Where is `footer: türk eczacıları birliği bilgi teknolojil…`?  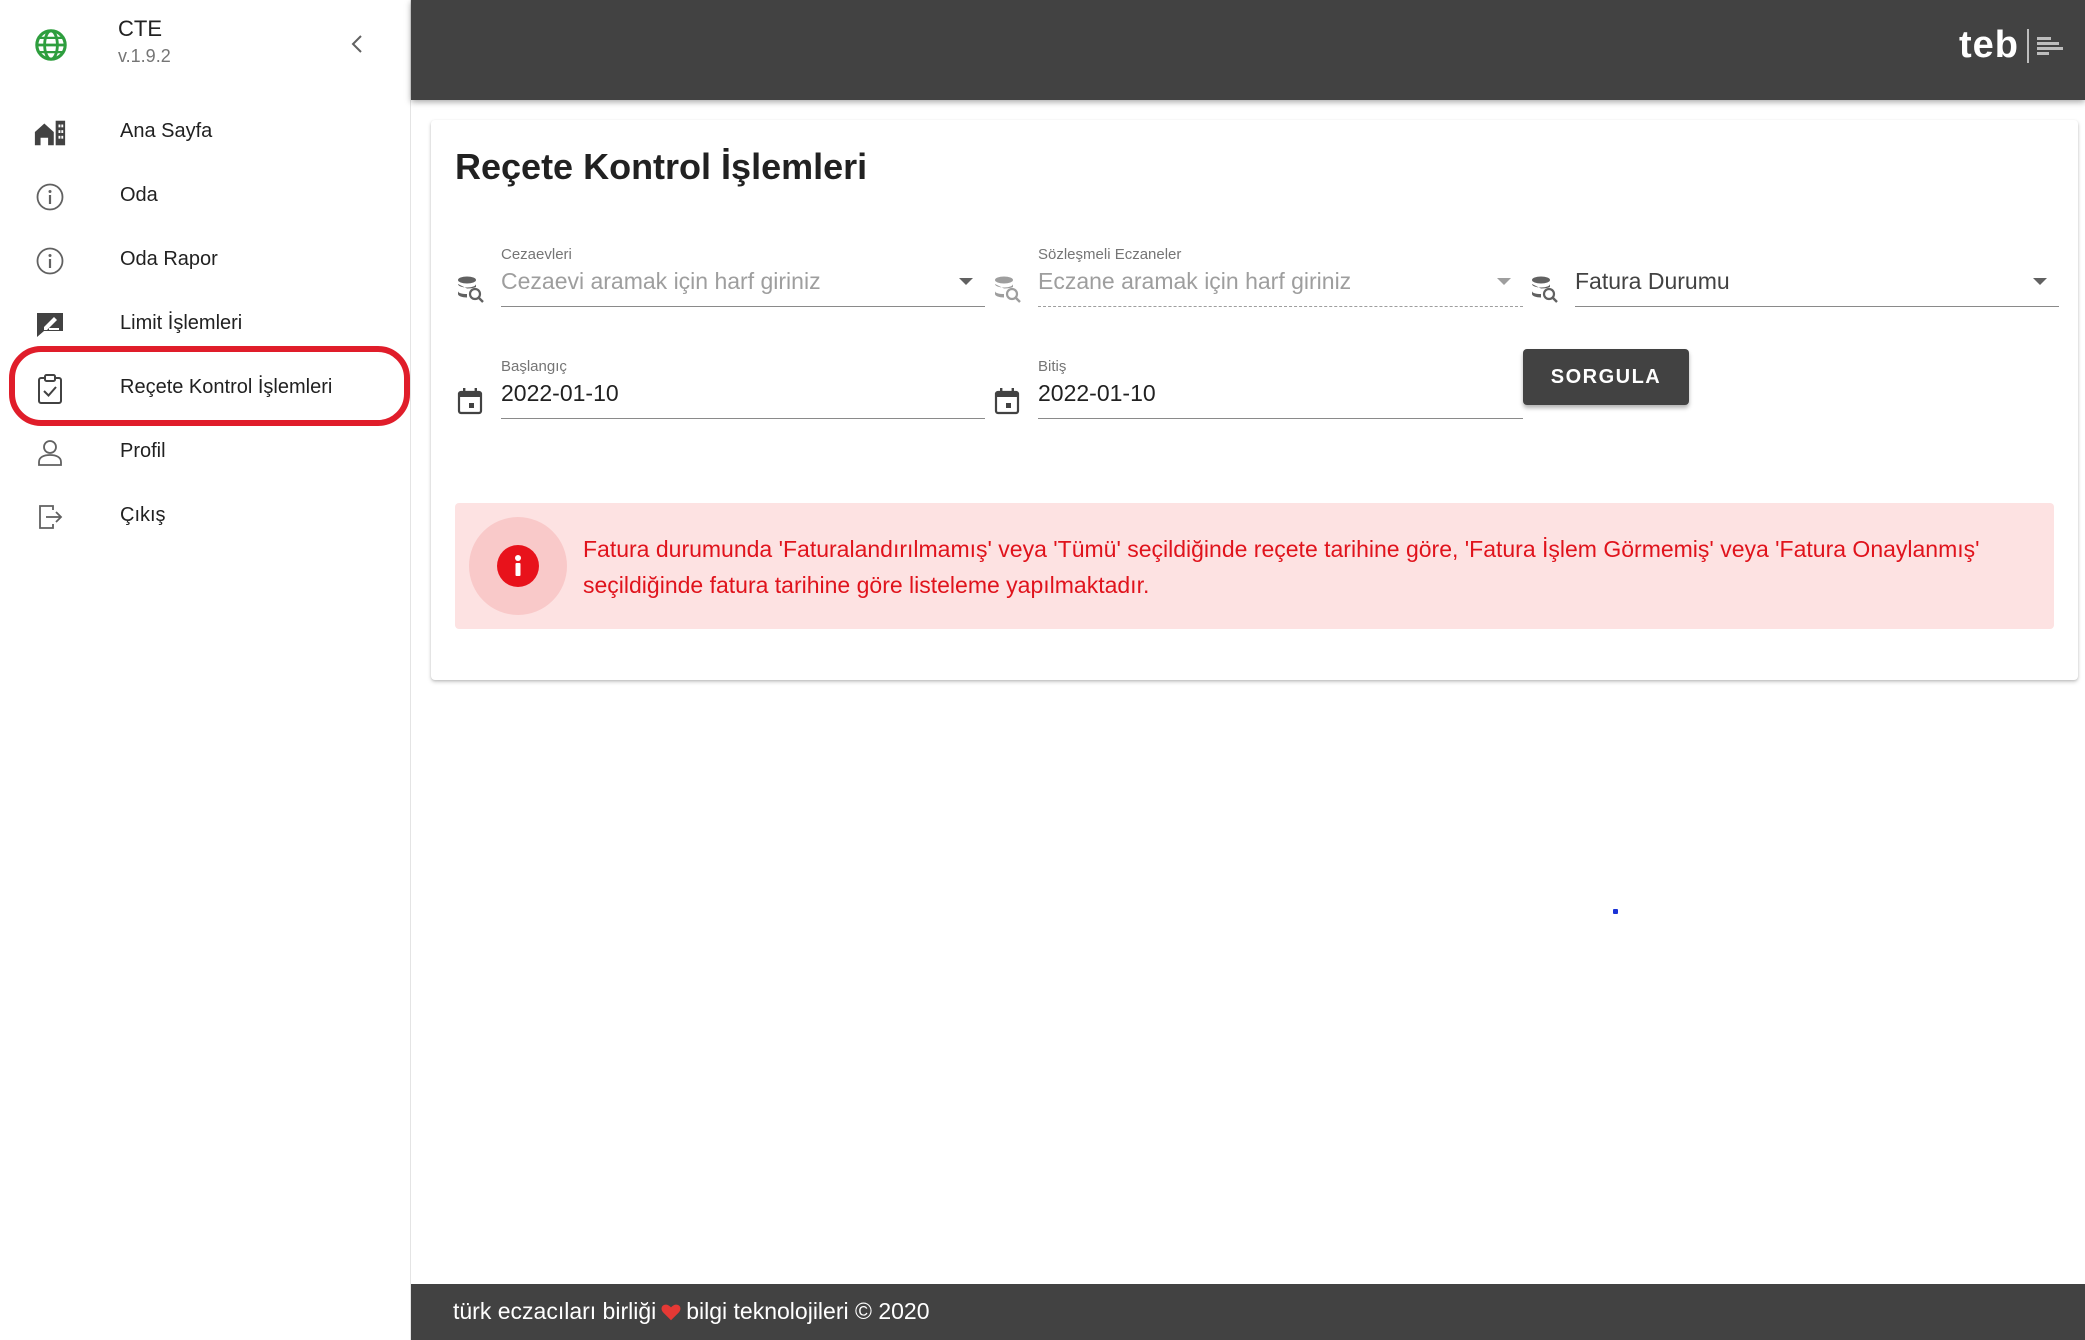
footer: türk eczacıları birliği bilgi teknolojil… is located at coordinates (1248, 1312).